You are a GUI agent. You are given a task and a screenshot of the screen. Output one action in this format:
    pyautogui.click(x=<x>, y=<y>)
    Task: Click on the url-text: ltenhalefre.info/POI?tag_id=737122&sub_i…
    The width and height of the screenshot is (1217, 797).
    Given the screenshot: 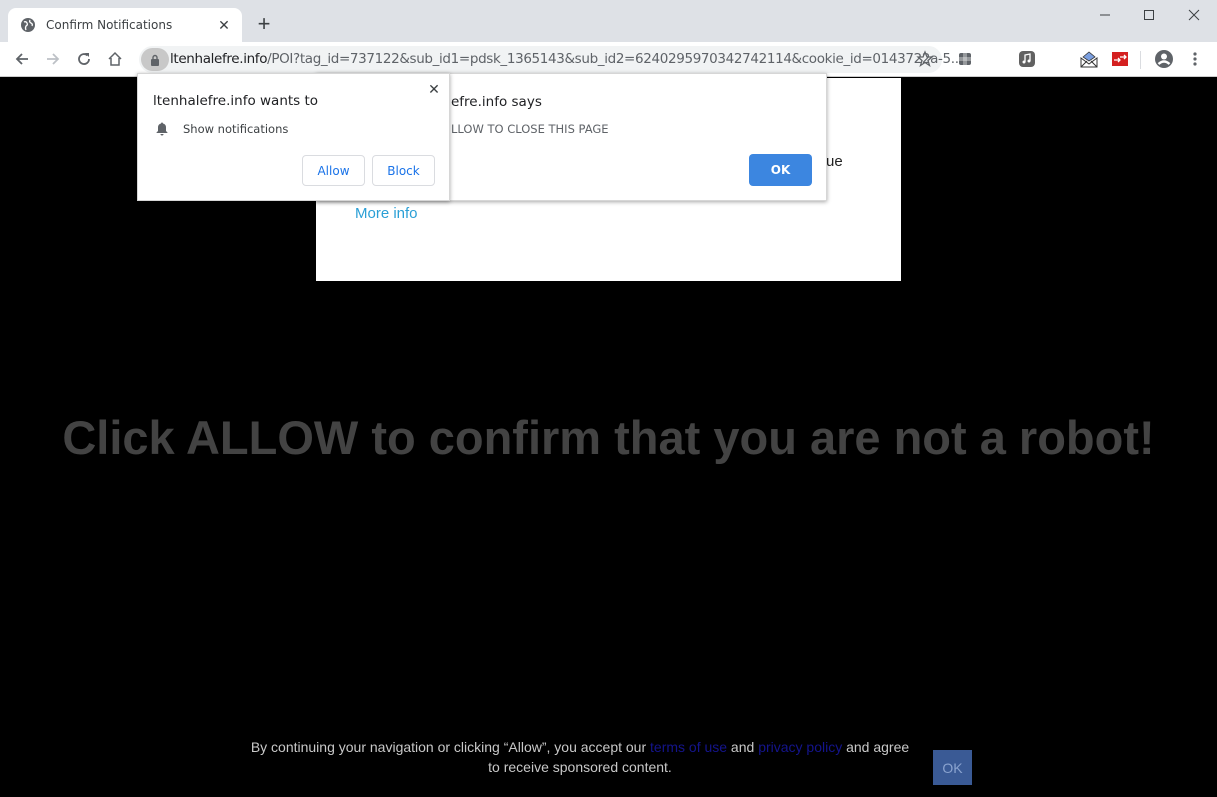 What is the action you would take?
    pyautogui.click(x=566, y=59)
    